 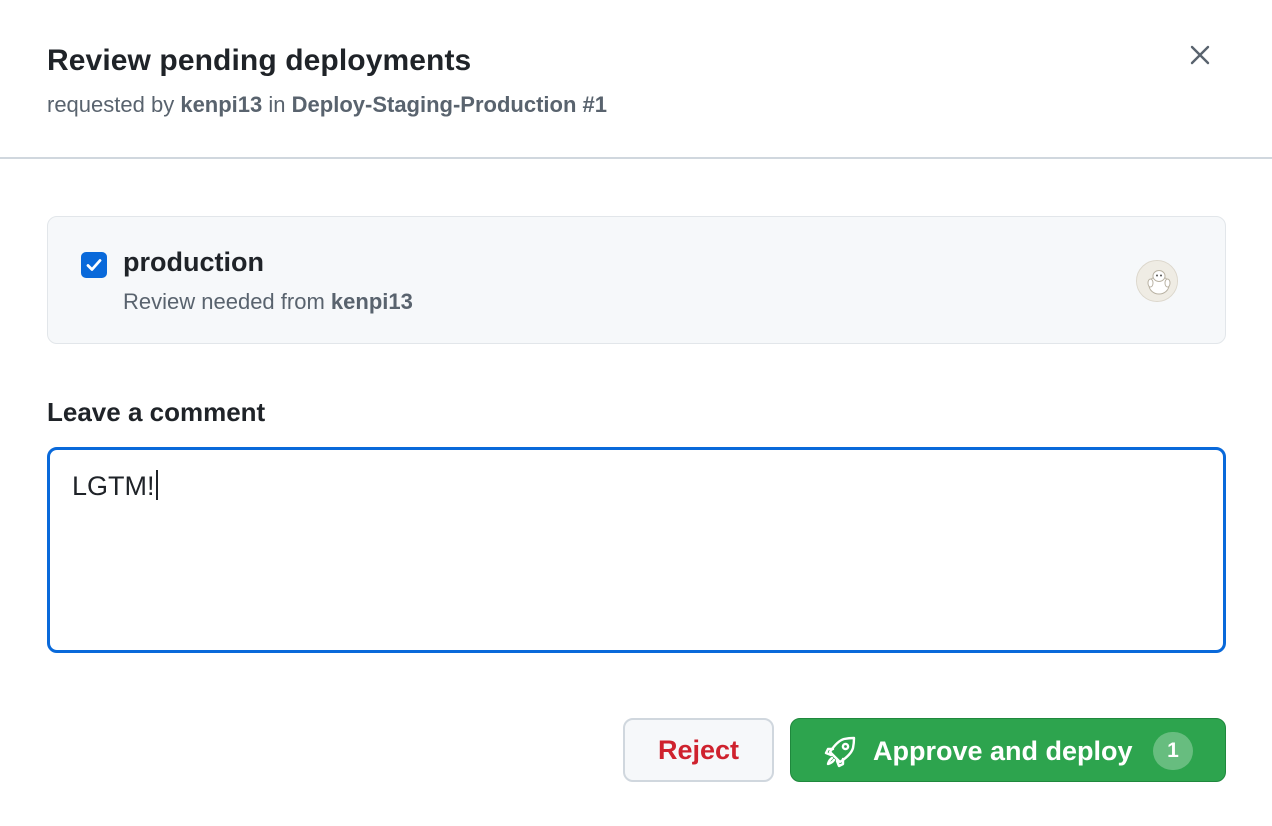 I want to click on text-caret, so click(x=156, y=485).